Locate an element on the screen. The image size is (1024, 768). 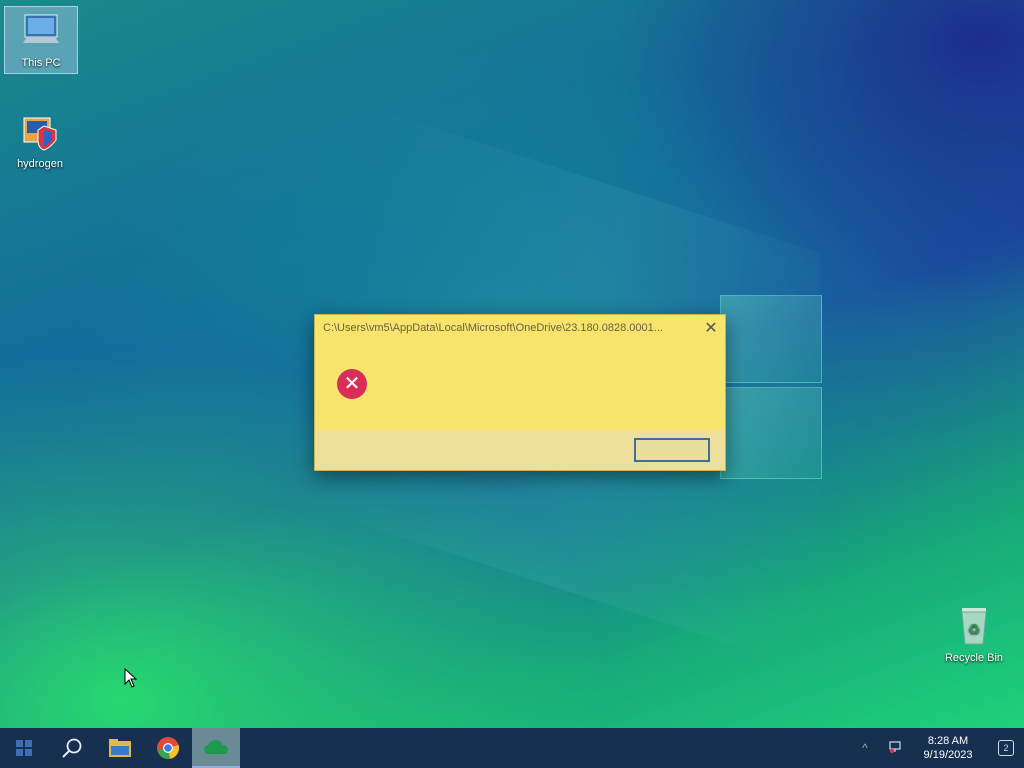
taskbar-clock: 8:28 AM 9/19/2023 is located at coordinates (948, 748).